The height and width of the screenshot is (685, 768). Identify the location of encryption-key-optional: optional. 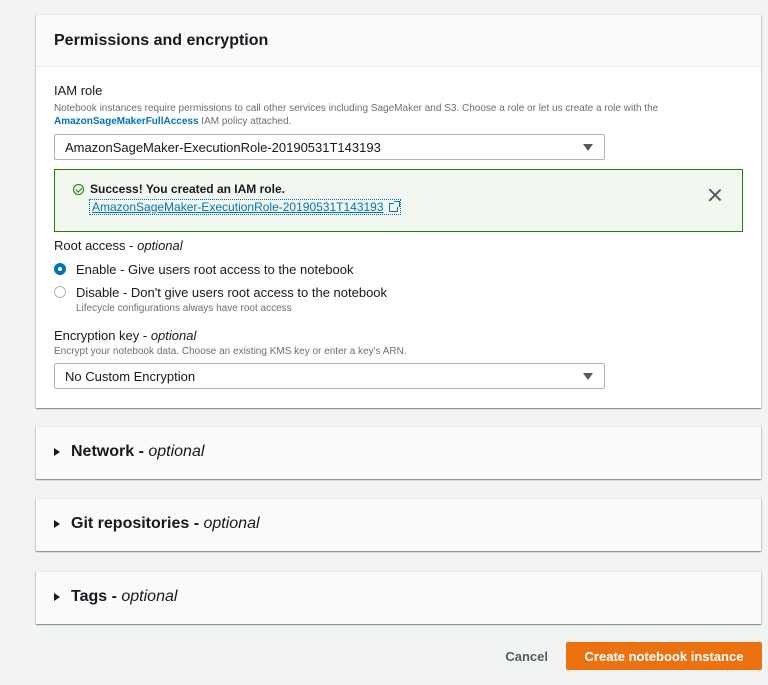
(173, 335).